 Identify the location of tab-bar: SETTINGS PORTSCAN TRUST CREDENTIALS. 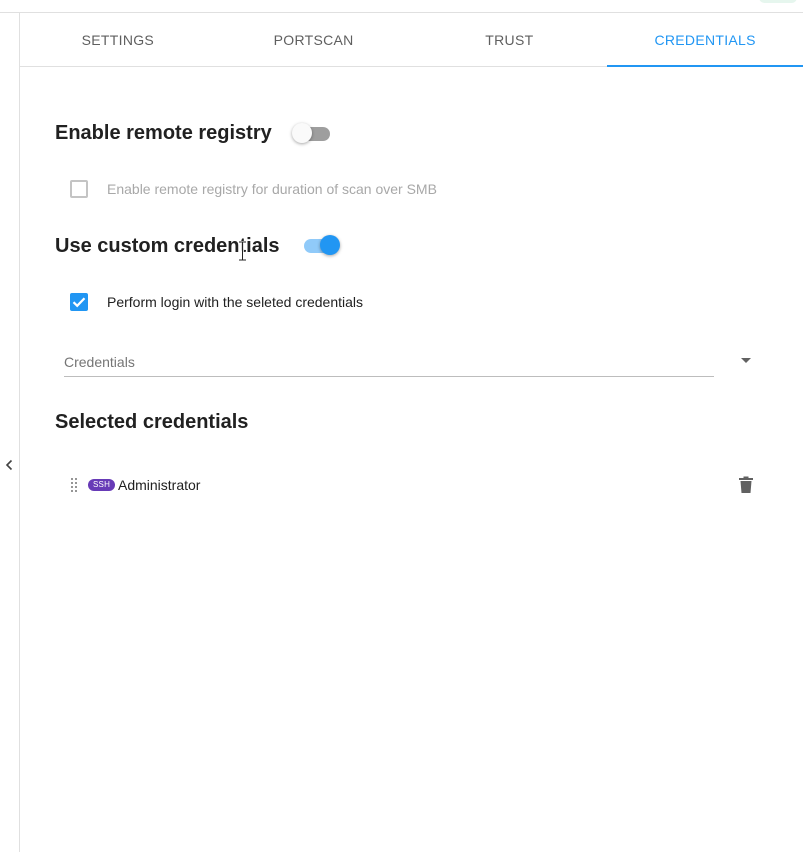
(411, 40).